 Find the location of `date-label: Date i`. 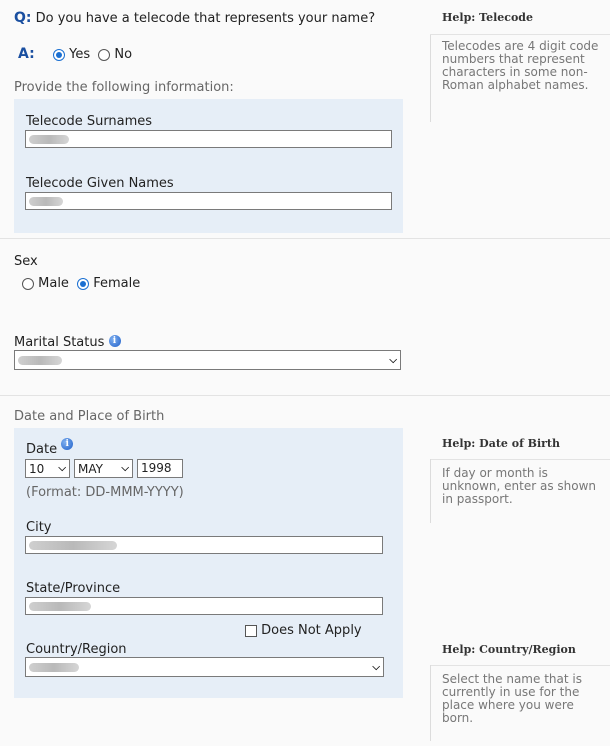

date-label: Date i is located at coordinates (50, 447).